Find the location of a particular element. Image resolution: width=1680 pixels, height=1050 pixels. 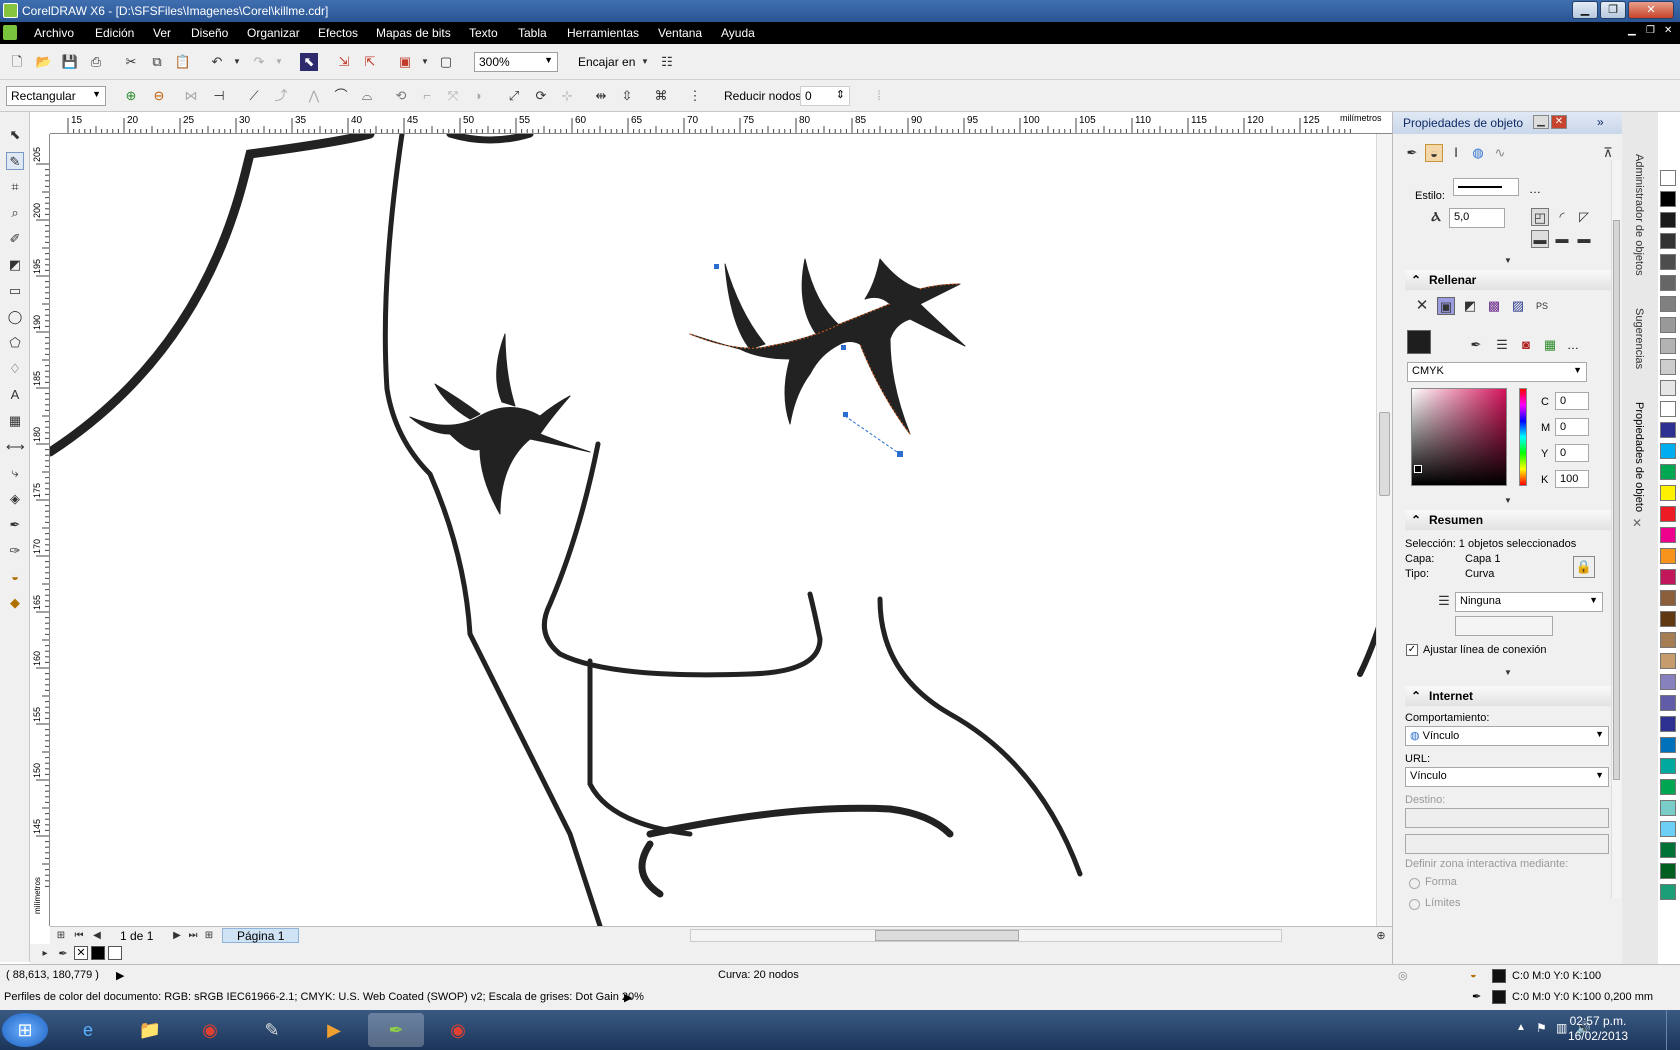

black-input: 100 is located at coordinates (1572, 479).